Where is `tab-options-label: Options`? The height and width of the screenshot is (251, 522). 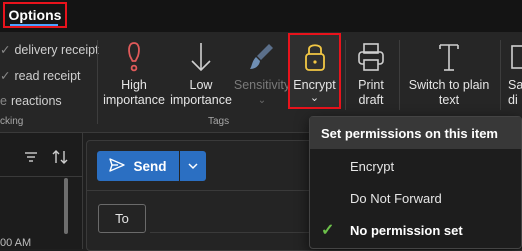 tab-options-label: Options is located at coordinates (35, 15).